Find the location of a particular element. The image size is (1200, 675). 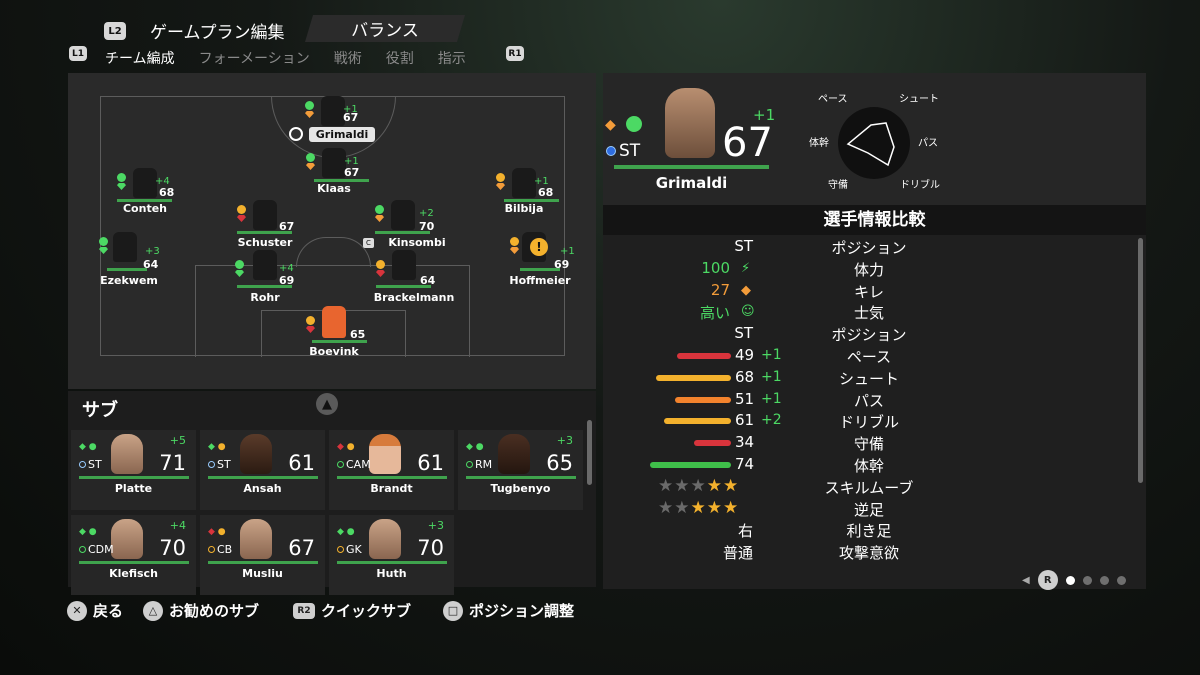

r-stick-icon: R is located at coordinates (1047, 580).